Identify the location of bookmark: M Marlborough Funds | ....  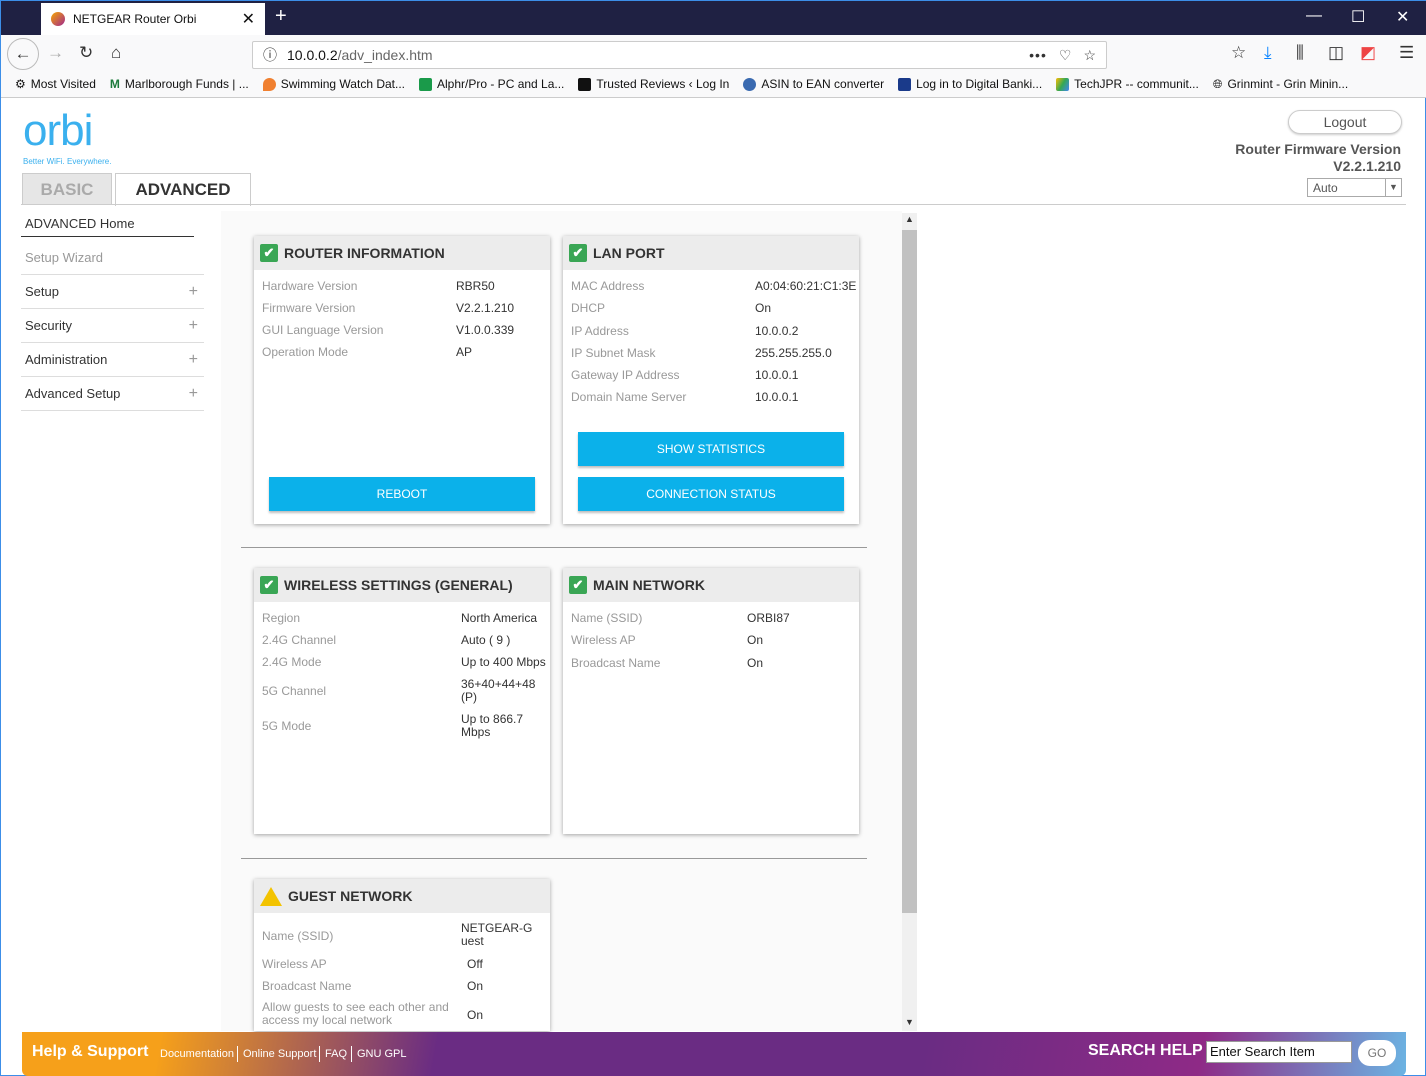
(179, 84).